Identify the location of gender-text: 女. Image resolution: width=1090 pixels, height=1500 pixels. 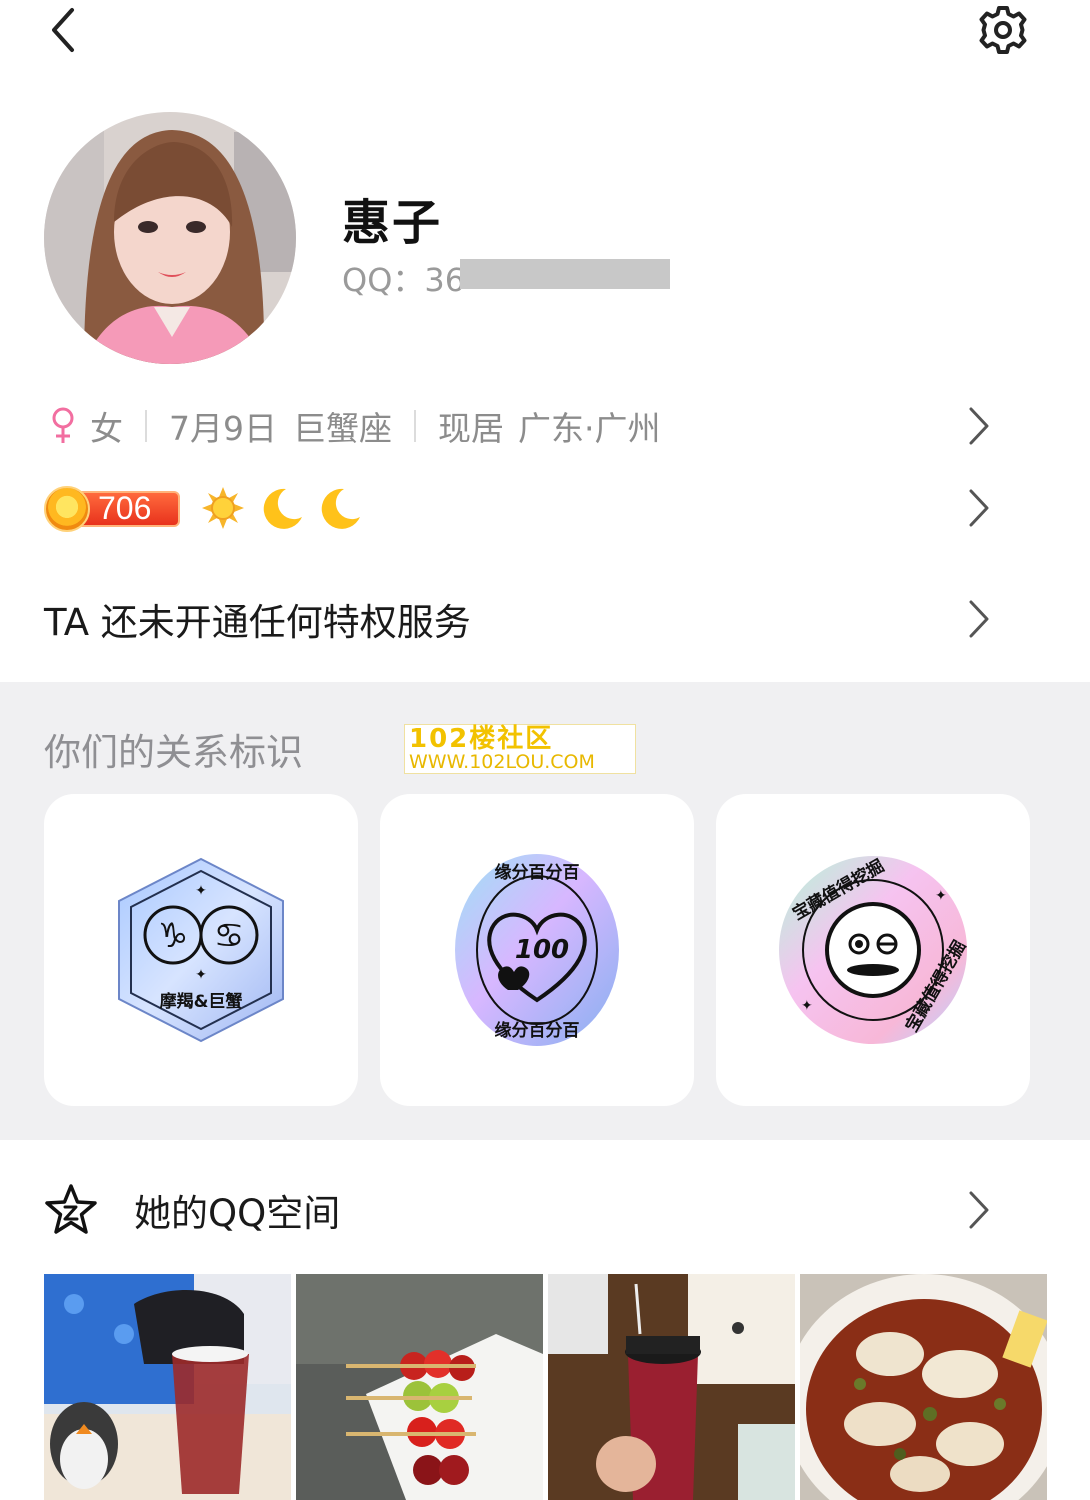
(106, 428).